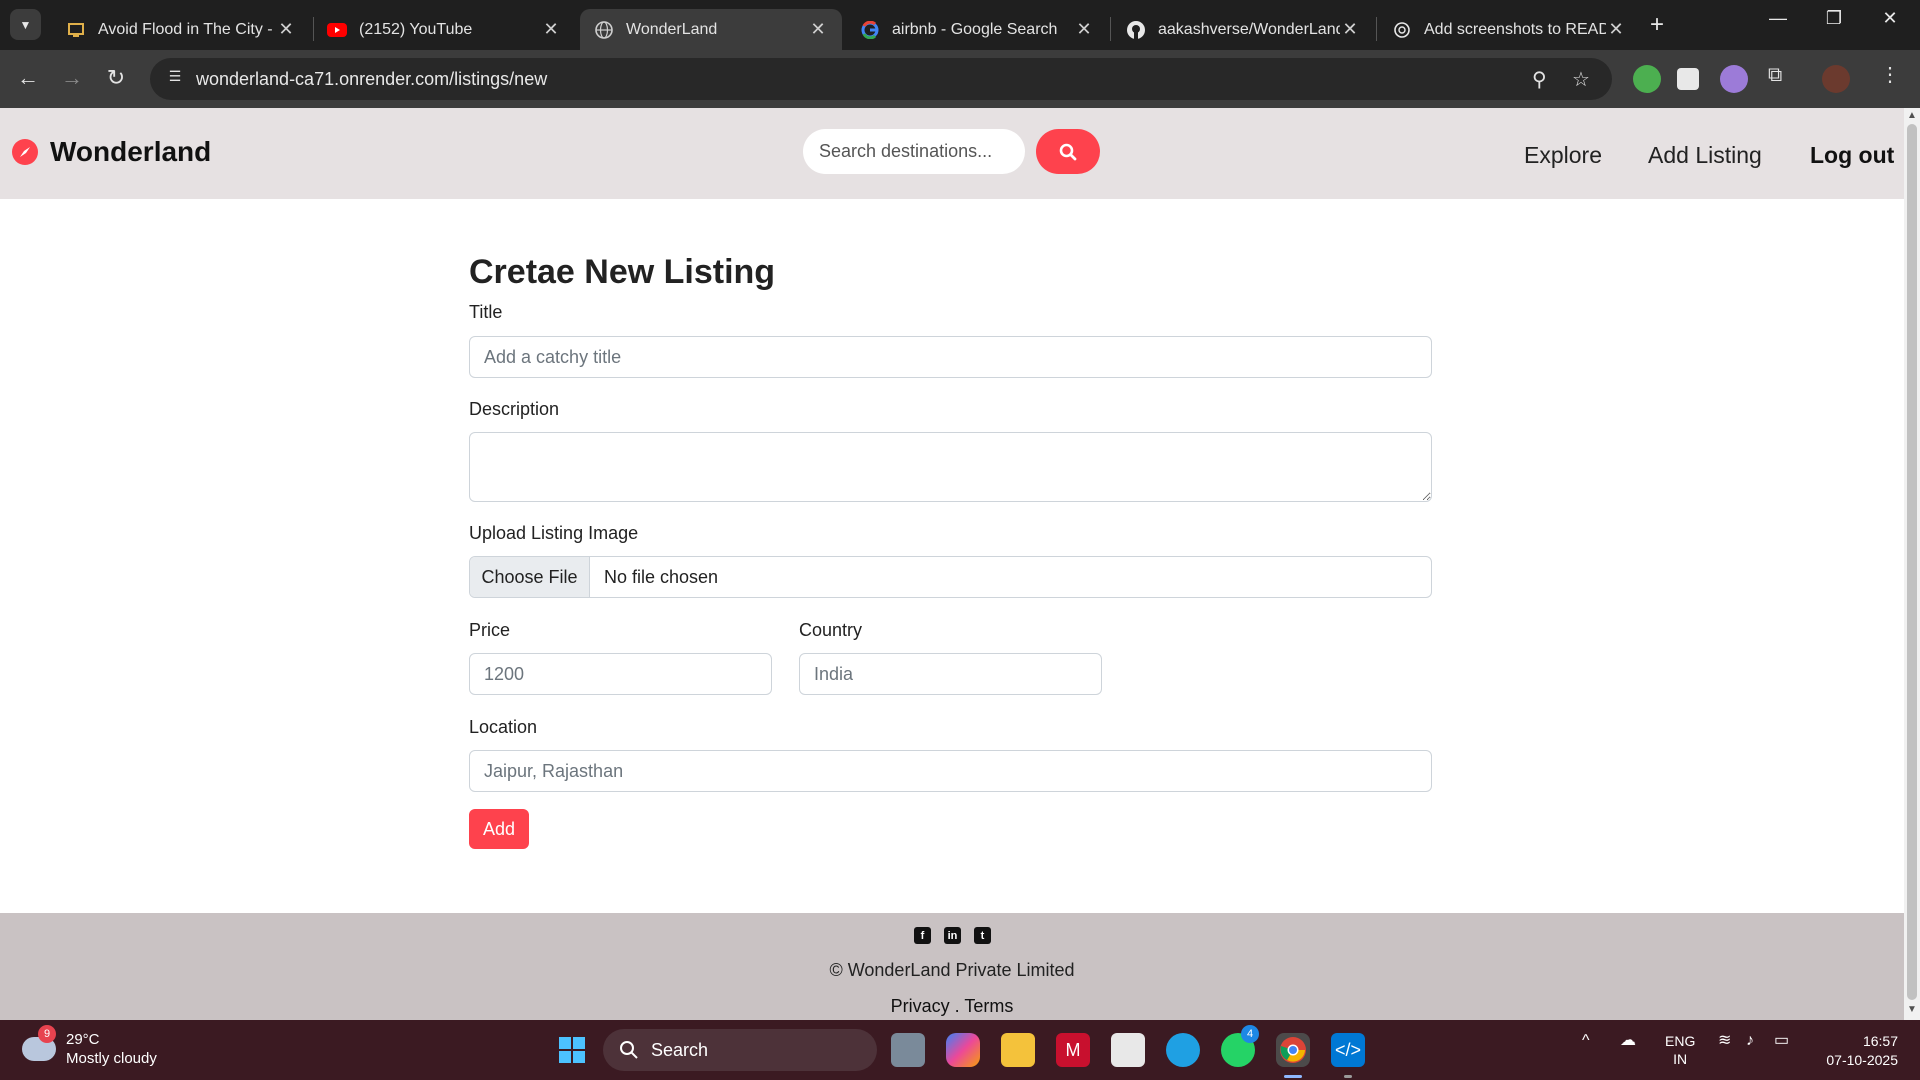  I want to click on microsoft-store-icon, so click(1128, 1050).